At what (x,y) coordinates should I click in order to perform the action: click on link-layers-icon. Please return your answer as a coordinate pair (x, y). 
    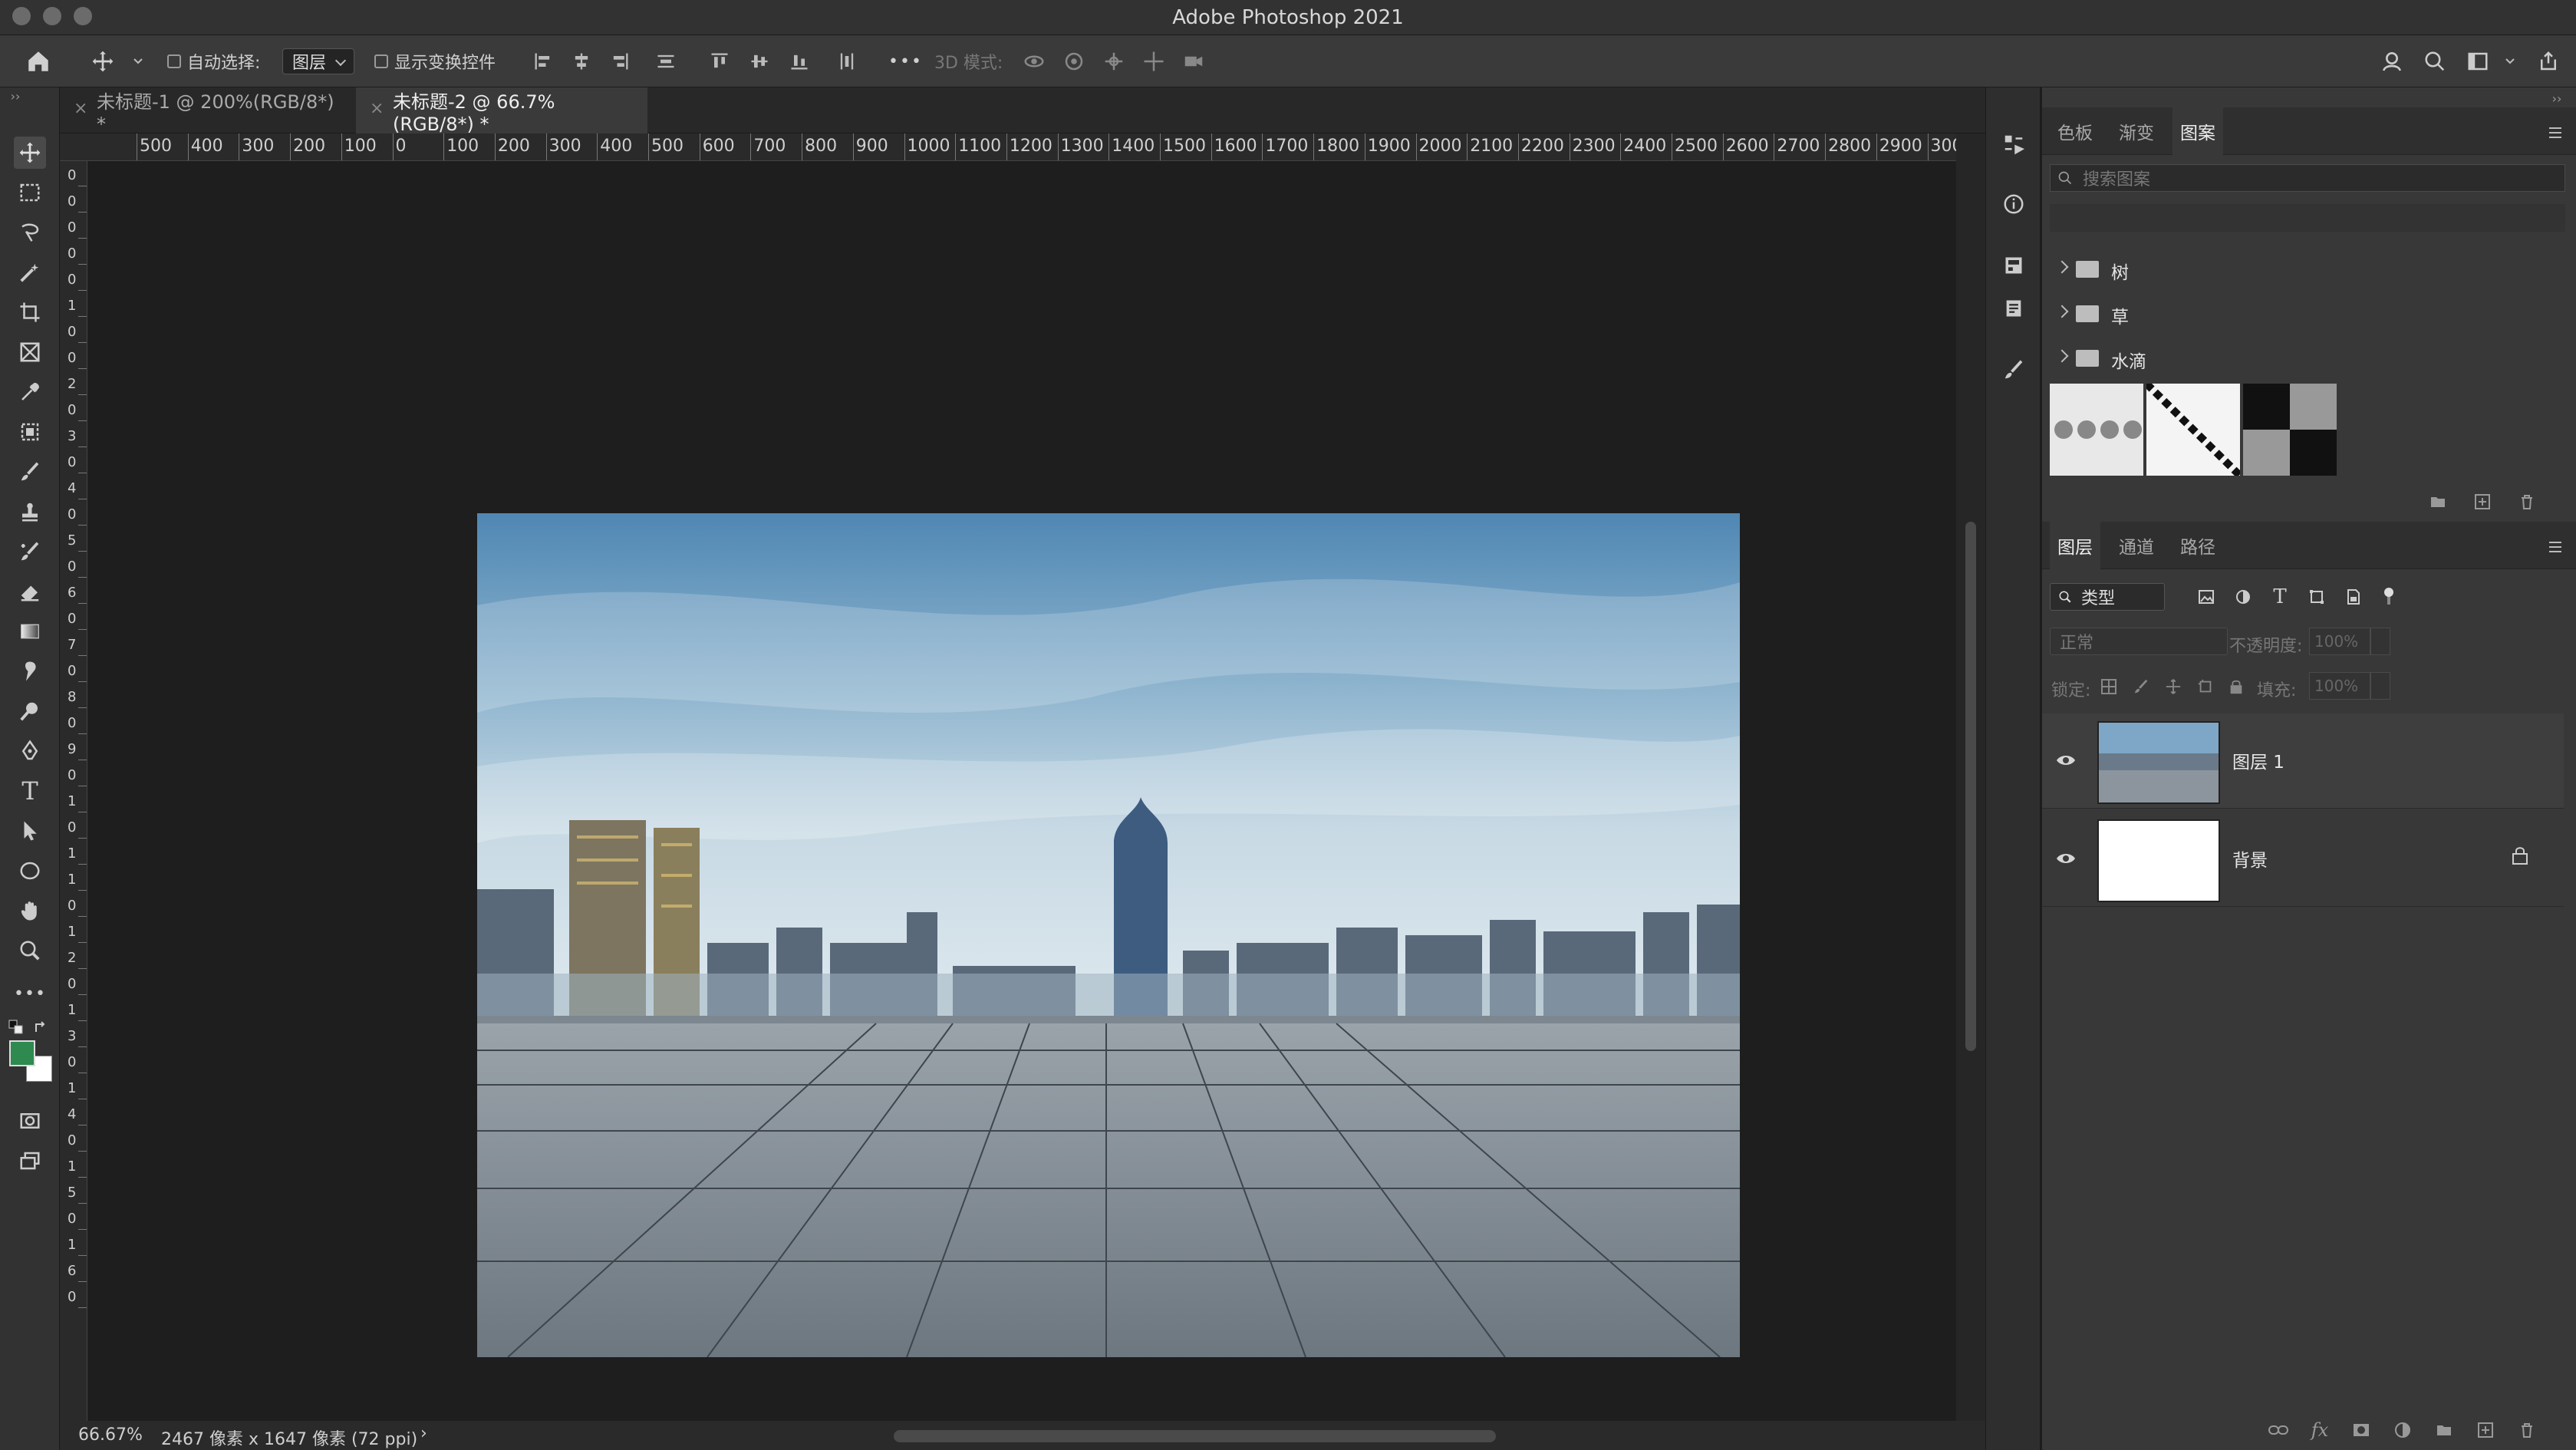
    Looking at the image, I should click on (2278, 1430).